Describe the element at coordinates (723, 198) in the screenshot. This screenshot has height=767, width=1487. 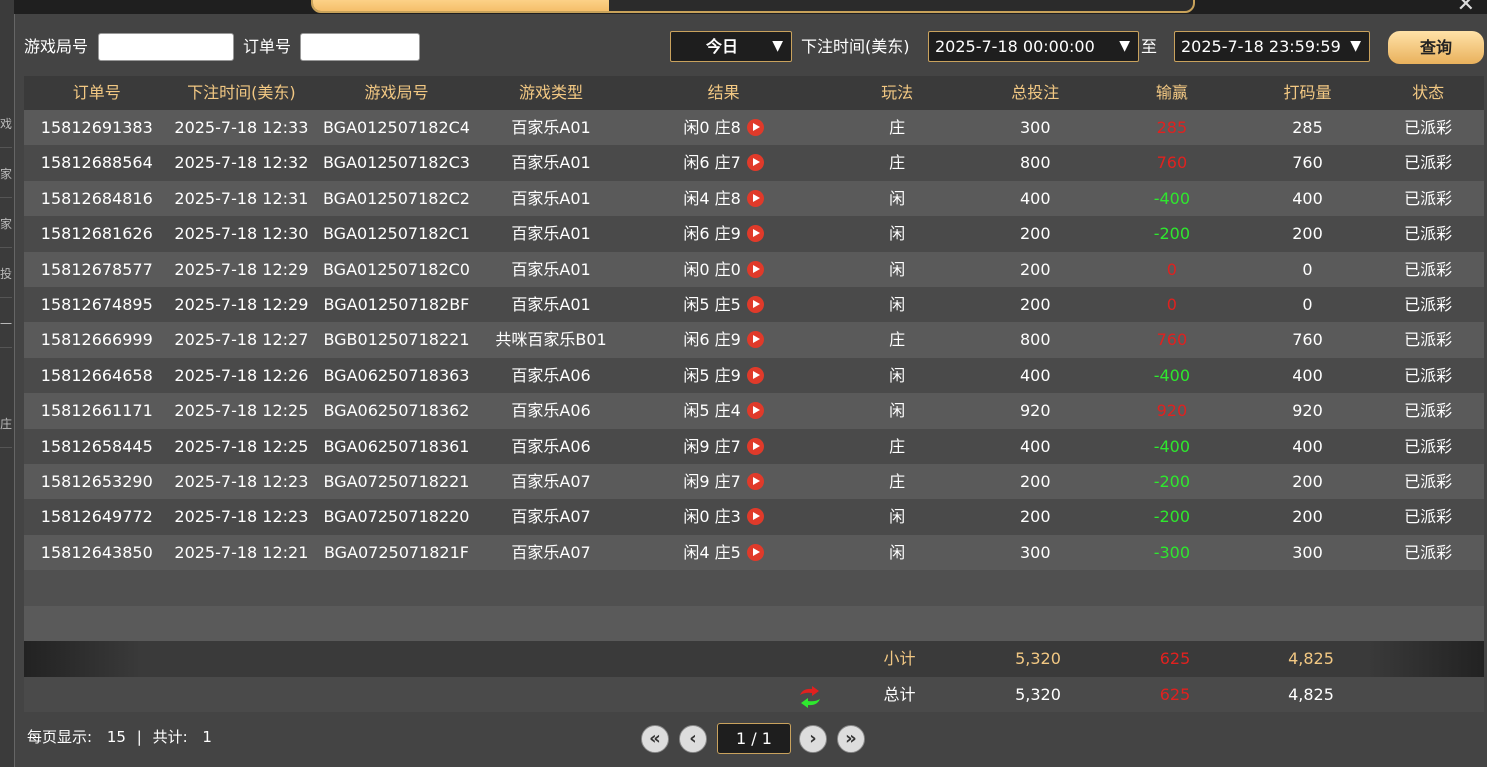
I see `result-cell: 闲4 庄8` at that location.